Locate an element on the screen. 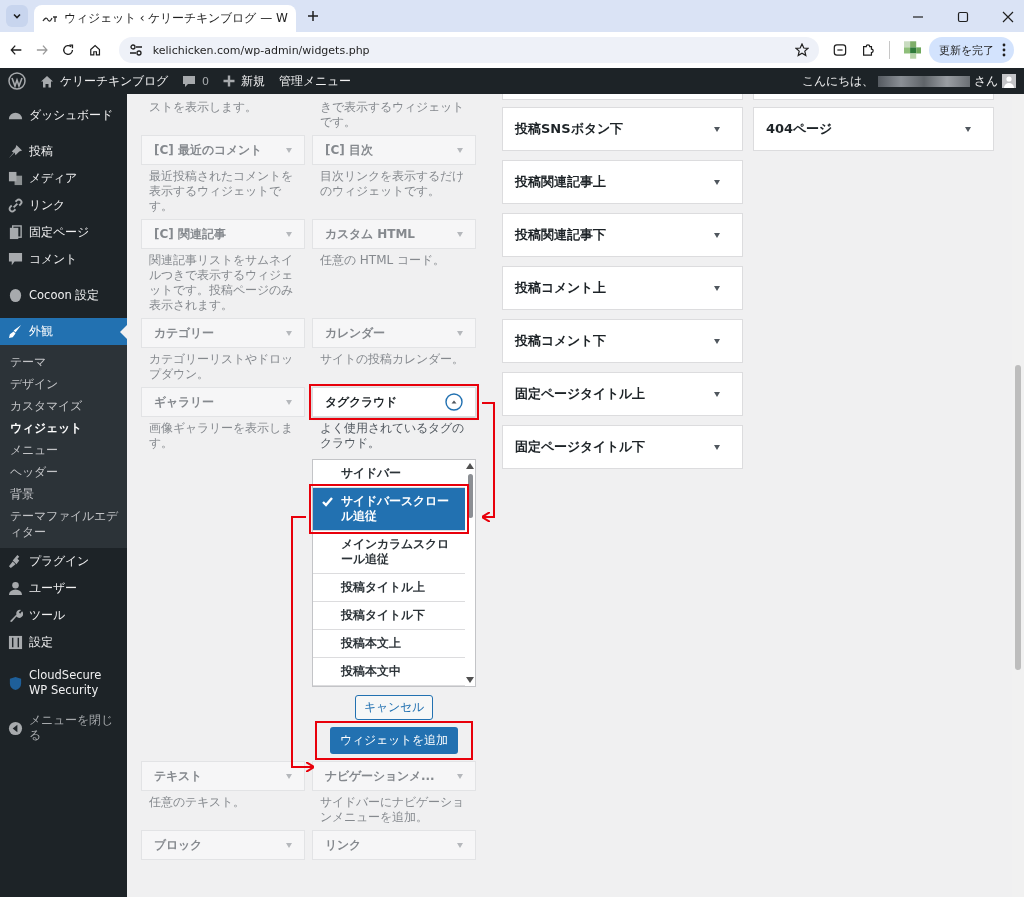 The height and width of the screenshot is (897, 1024). bookmark-star-icon is located at coordinates (801, 50).